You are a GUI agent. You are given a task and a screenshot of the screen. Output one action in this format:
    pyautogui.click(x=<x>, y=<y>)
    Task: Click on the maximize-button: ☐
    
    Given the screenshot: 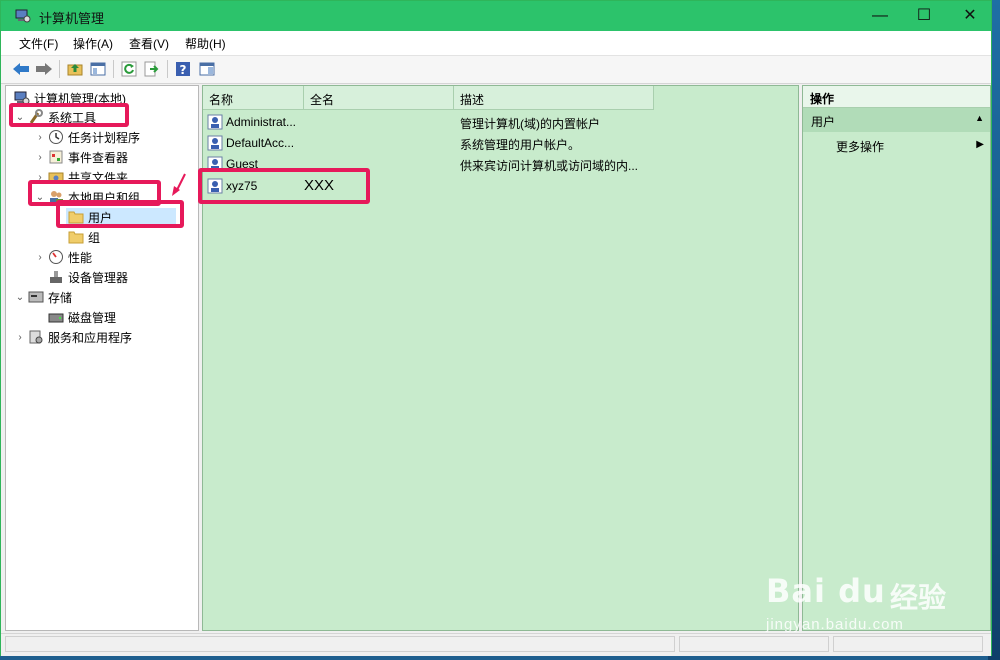 What is the action you would take?
    pyautogui.click(x=924, y=16)
    